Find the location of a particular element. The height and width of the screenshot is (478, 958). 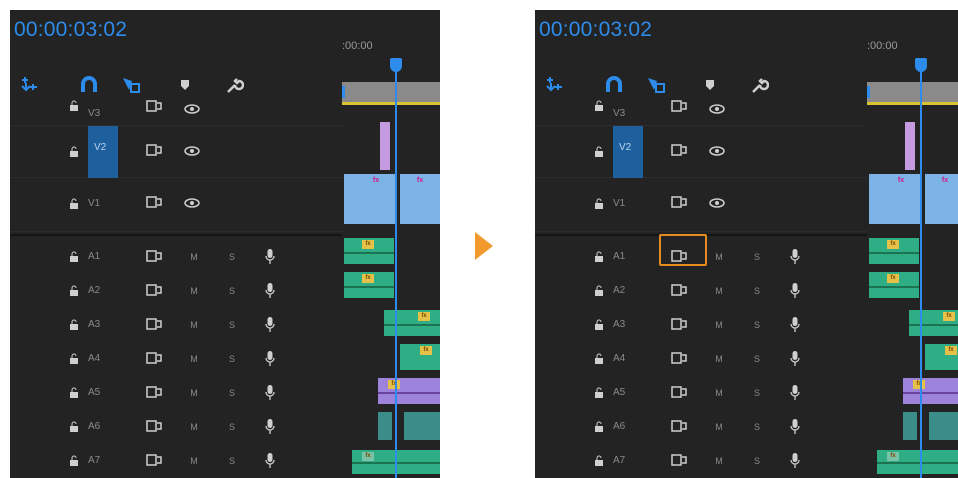

track-label-a3: A3 is located at coordinates (627, 325).